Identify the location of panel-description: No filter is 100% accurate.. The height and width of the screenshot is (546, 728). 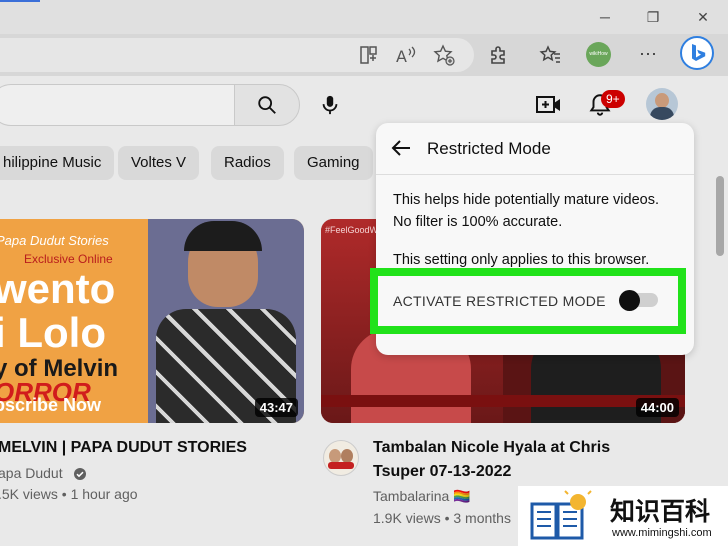
(478, 222).